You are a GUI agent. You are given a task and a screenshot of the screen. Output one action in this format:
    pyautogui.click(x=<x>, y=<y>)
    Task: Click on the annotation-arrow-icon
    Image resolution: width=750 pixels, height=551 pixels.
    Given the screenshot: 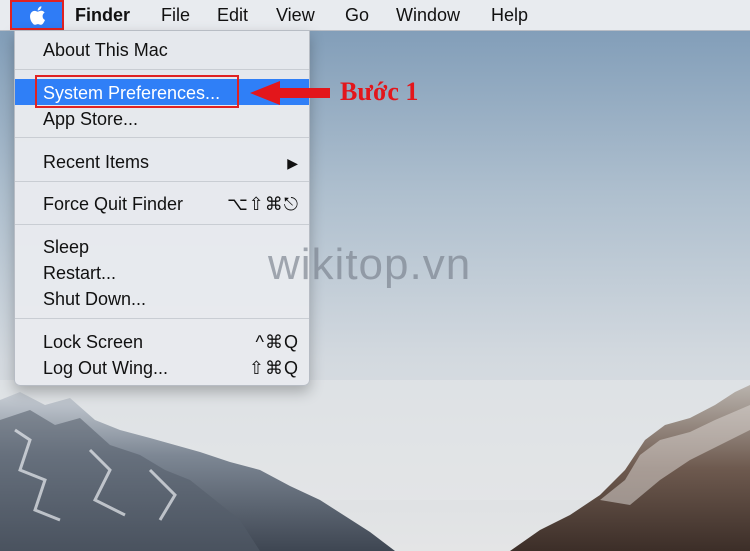 What is the action you would take?
    pyautogui.click(x=290, y=93)
    